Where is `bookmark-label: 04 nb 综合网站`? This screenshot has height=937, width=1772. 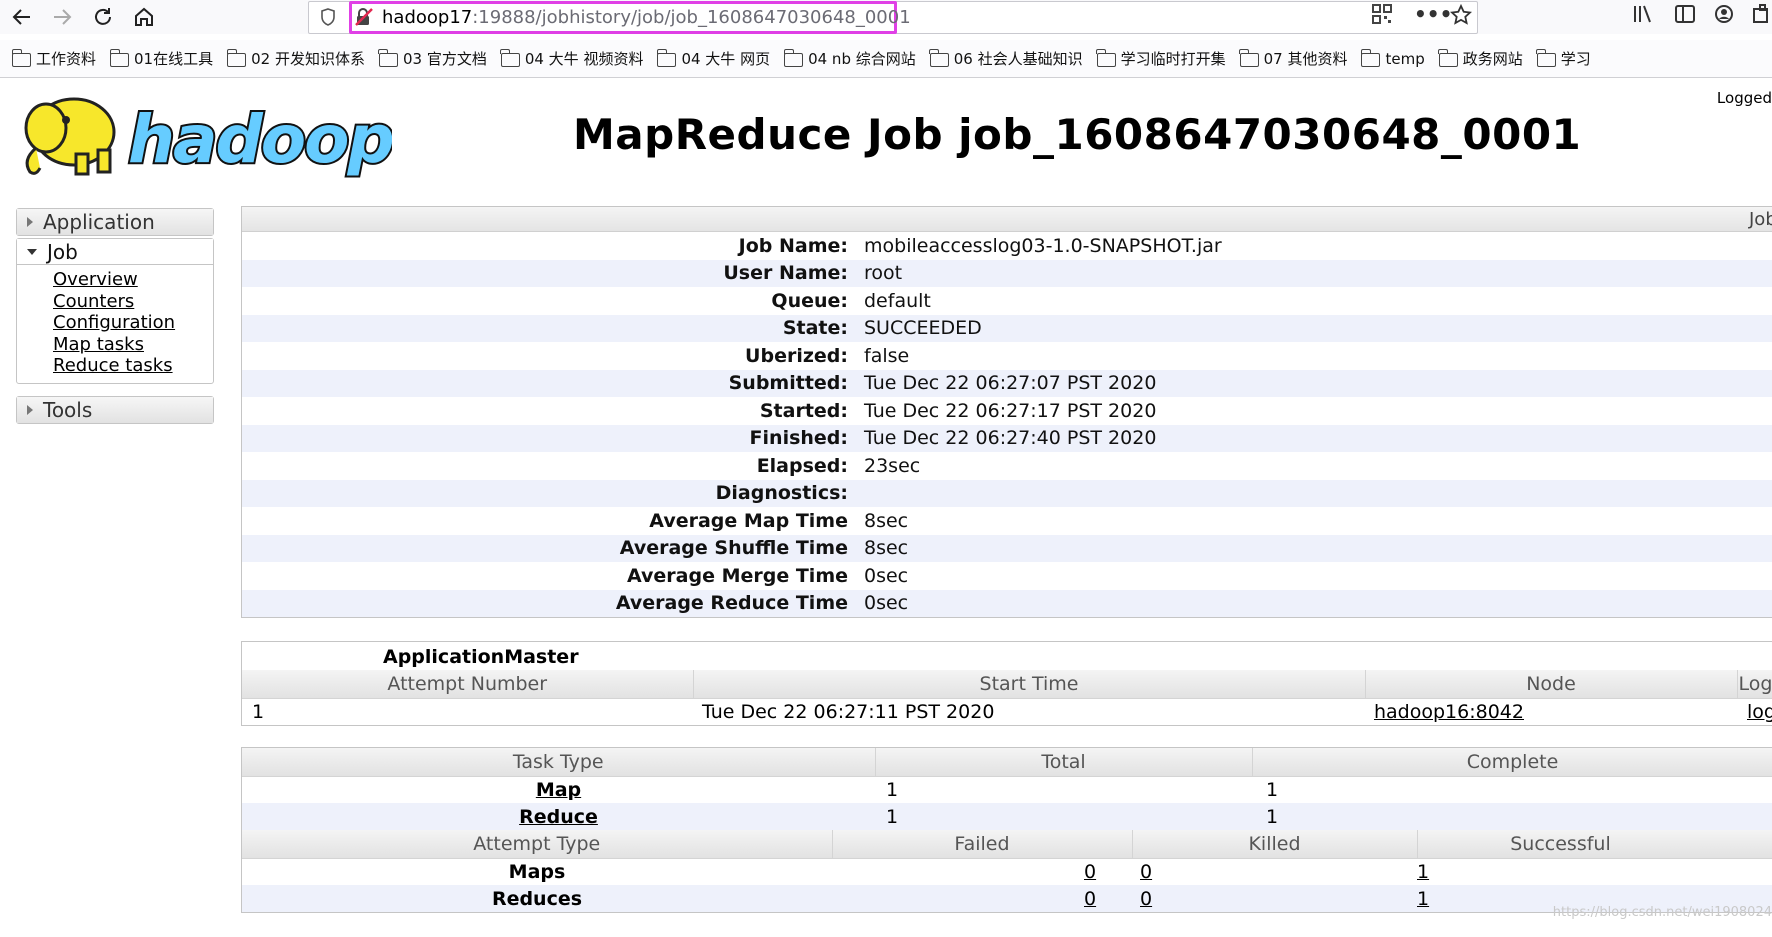 bookmark-label: 04 nb 综合网站 is located at coordinates (862, 59).